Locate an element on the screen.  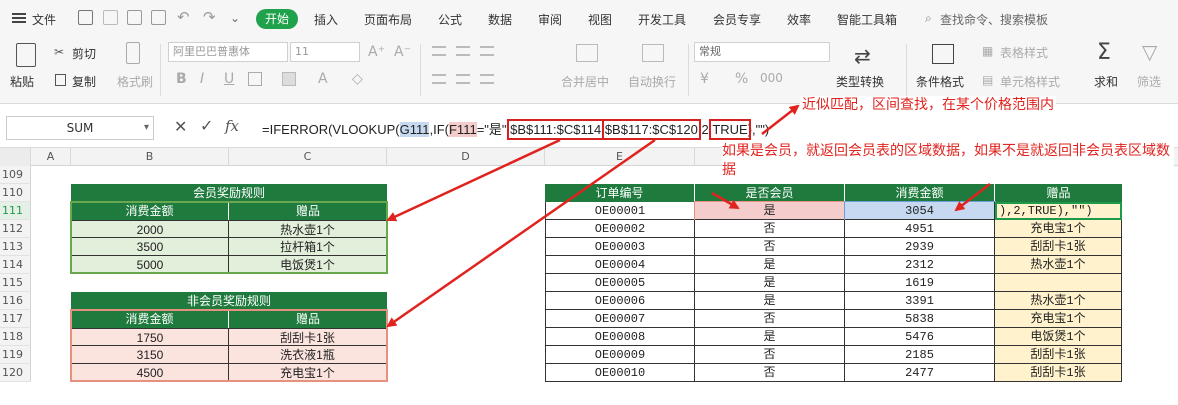
order-id: OE00003 is located at coordinates (620, 247).